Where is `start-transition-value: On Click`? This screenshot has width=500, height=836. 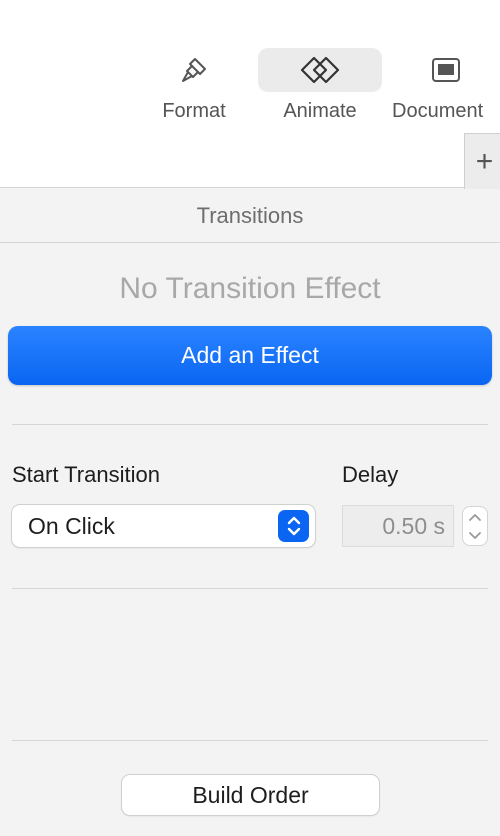
start-transition-value: On Click is located at coordinates (71, 525).